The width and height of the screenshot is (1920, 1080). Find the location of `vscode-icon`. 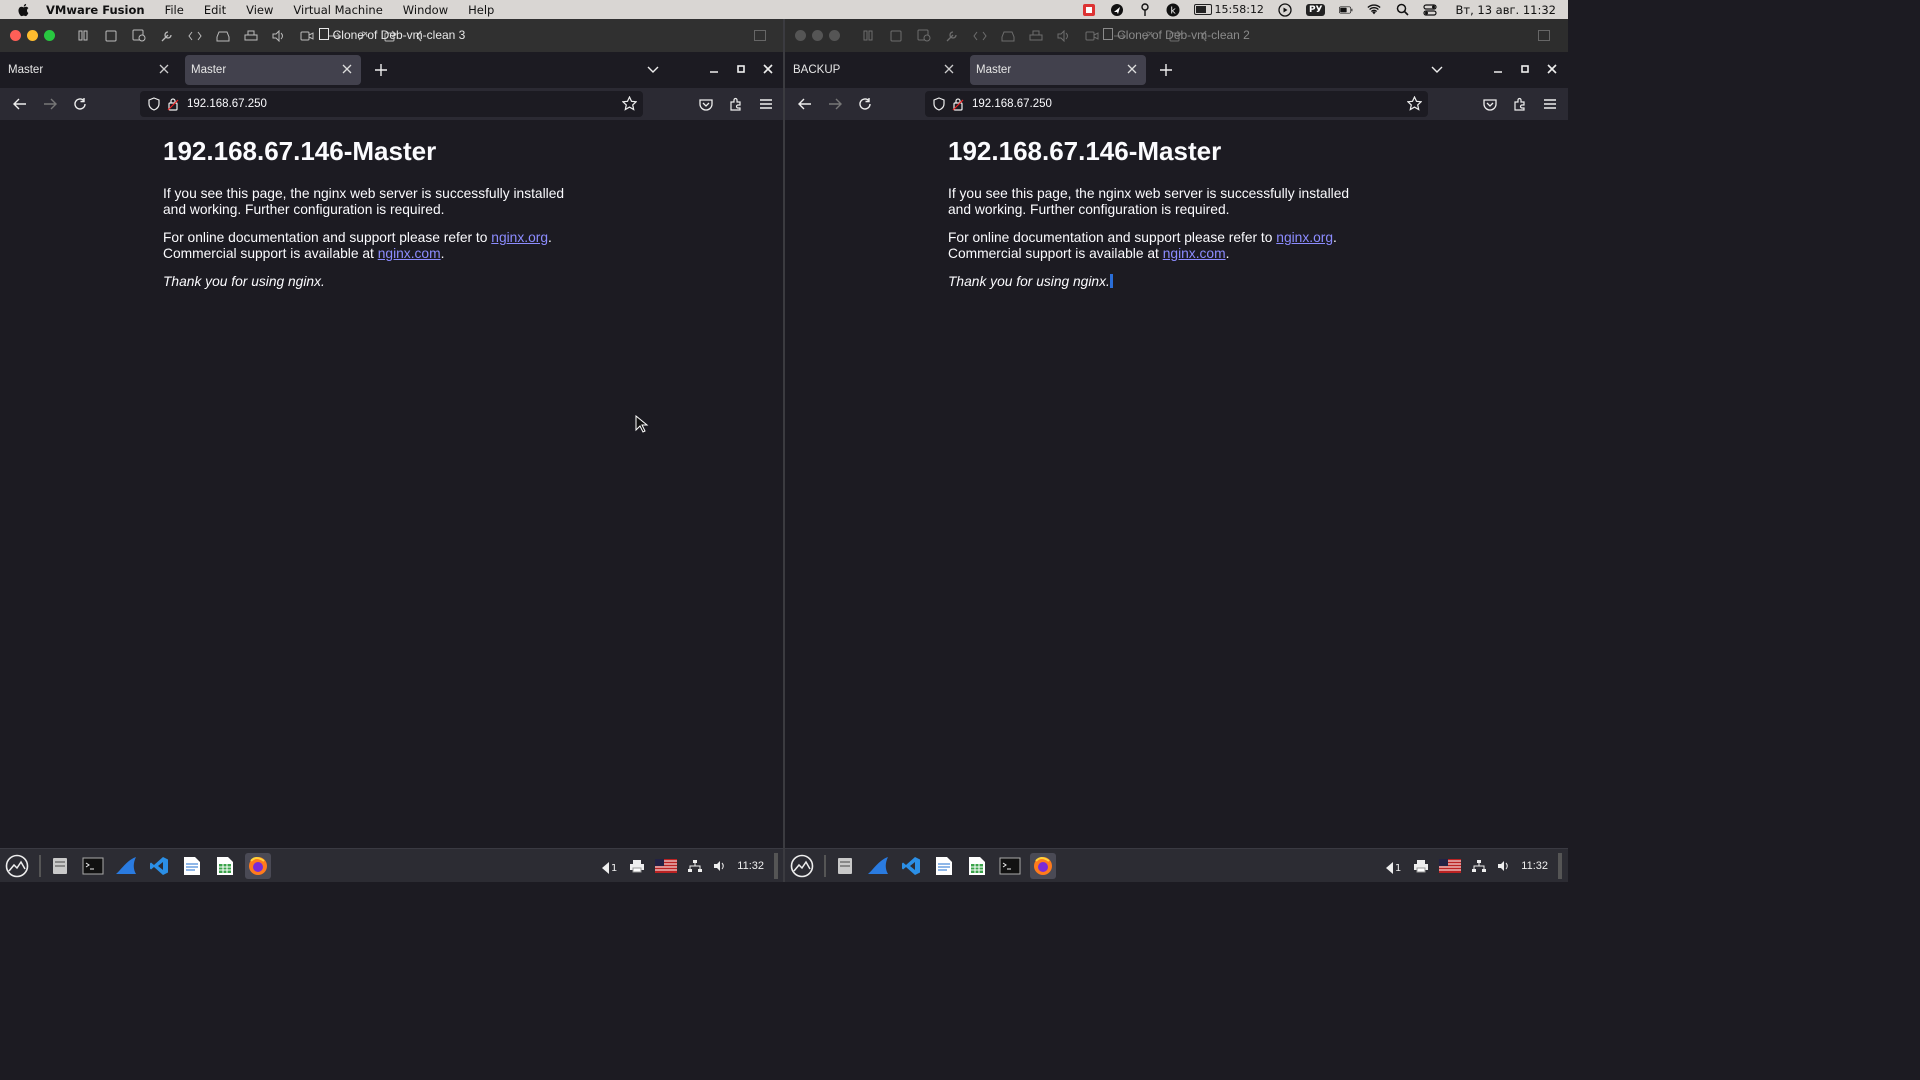

vscode-icon is located at coordinates (911, 866).